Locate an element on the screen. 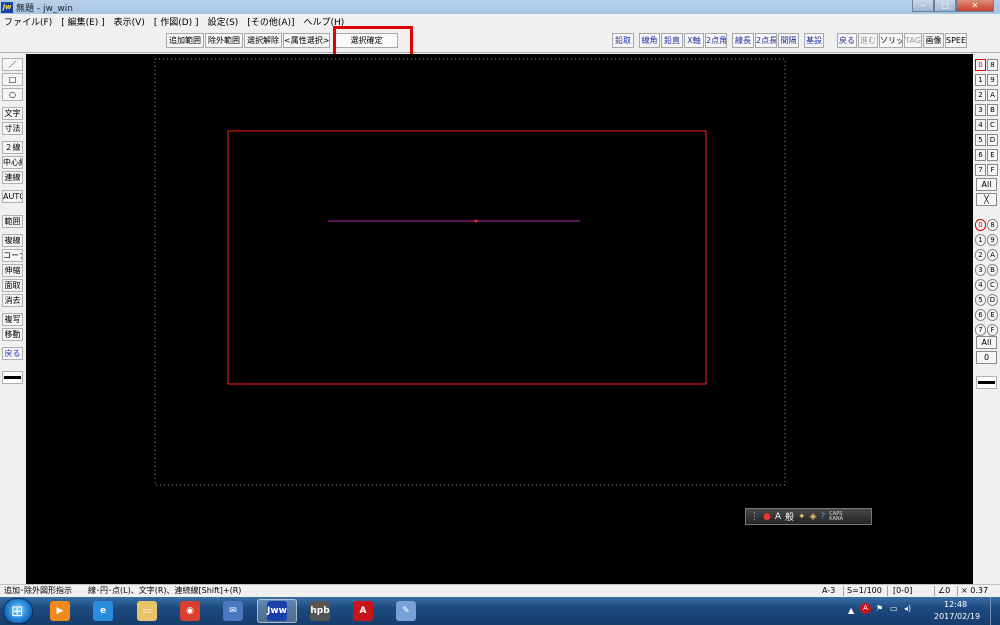 The height and width of the screenshot is (625, 1000). group-button-4: 4 is located at coordinates (980, 125).